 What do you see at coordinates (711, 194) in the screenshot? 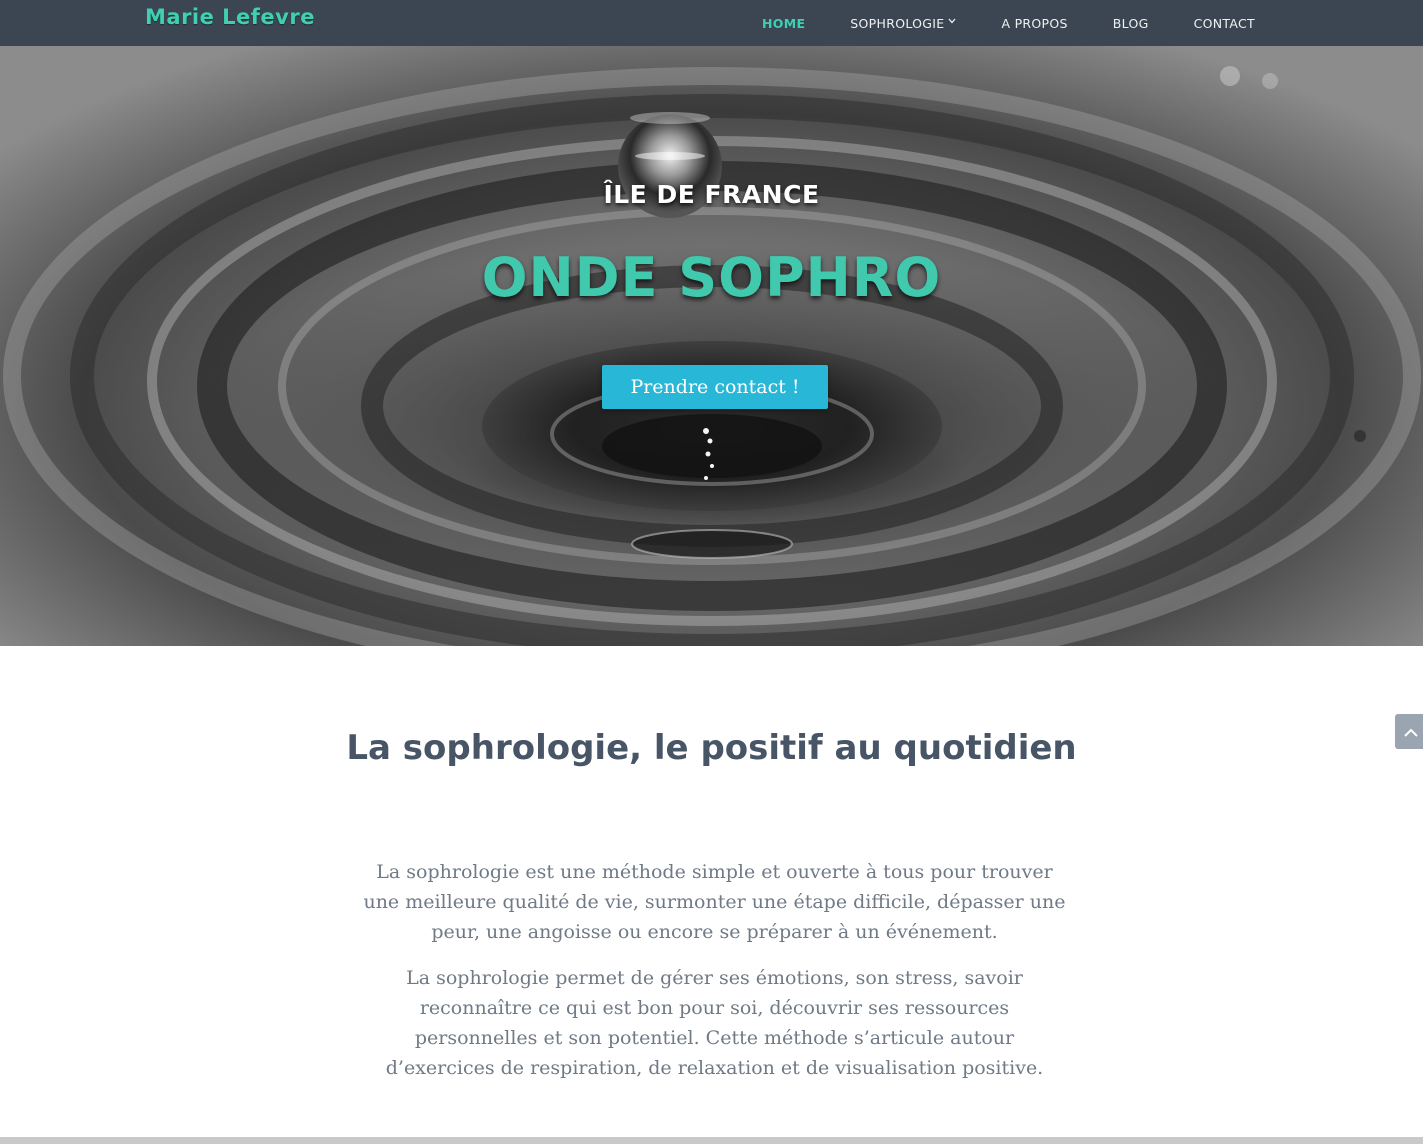
I see `hero-subtitle: ÎLE DE FRANCE` at bounding box center [711, 194].